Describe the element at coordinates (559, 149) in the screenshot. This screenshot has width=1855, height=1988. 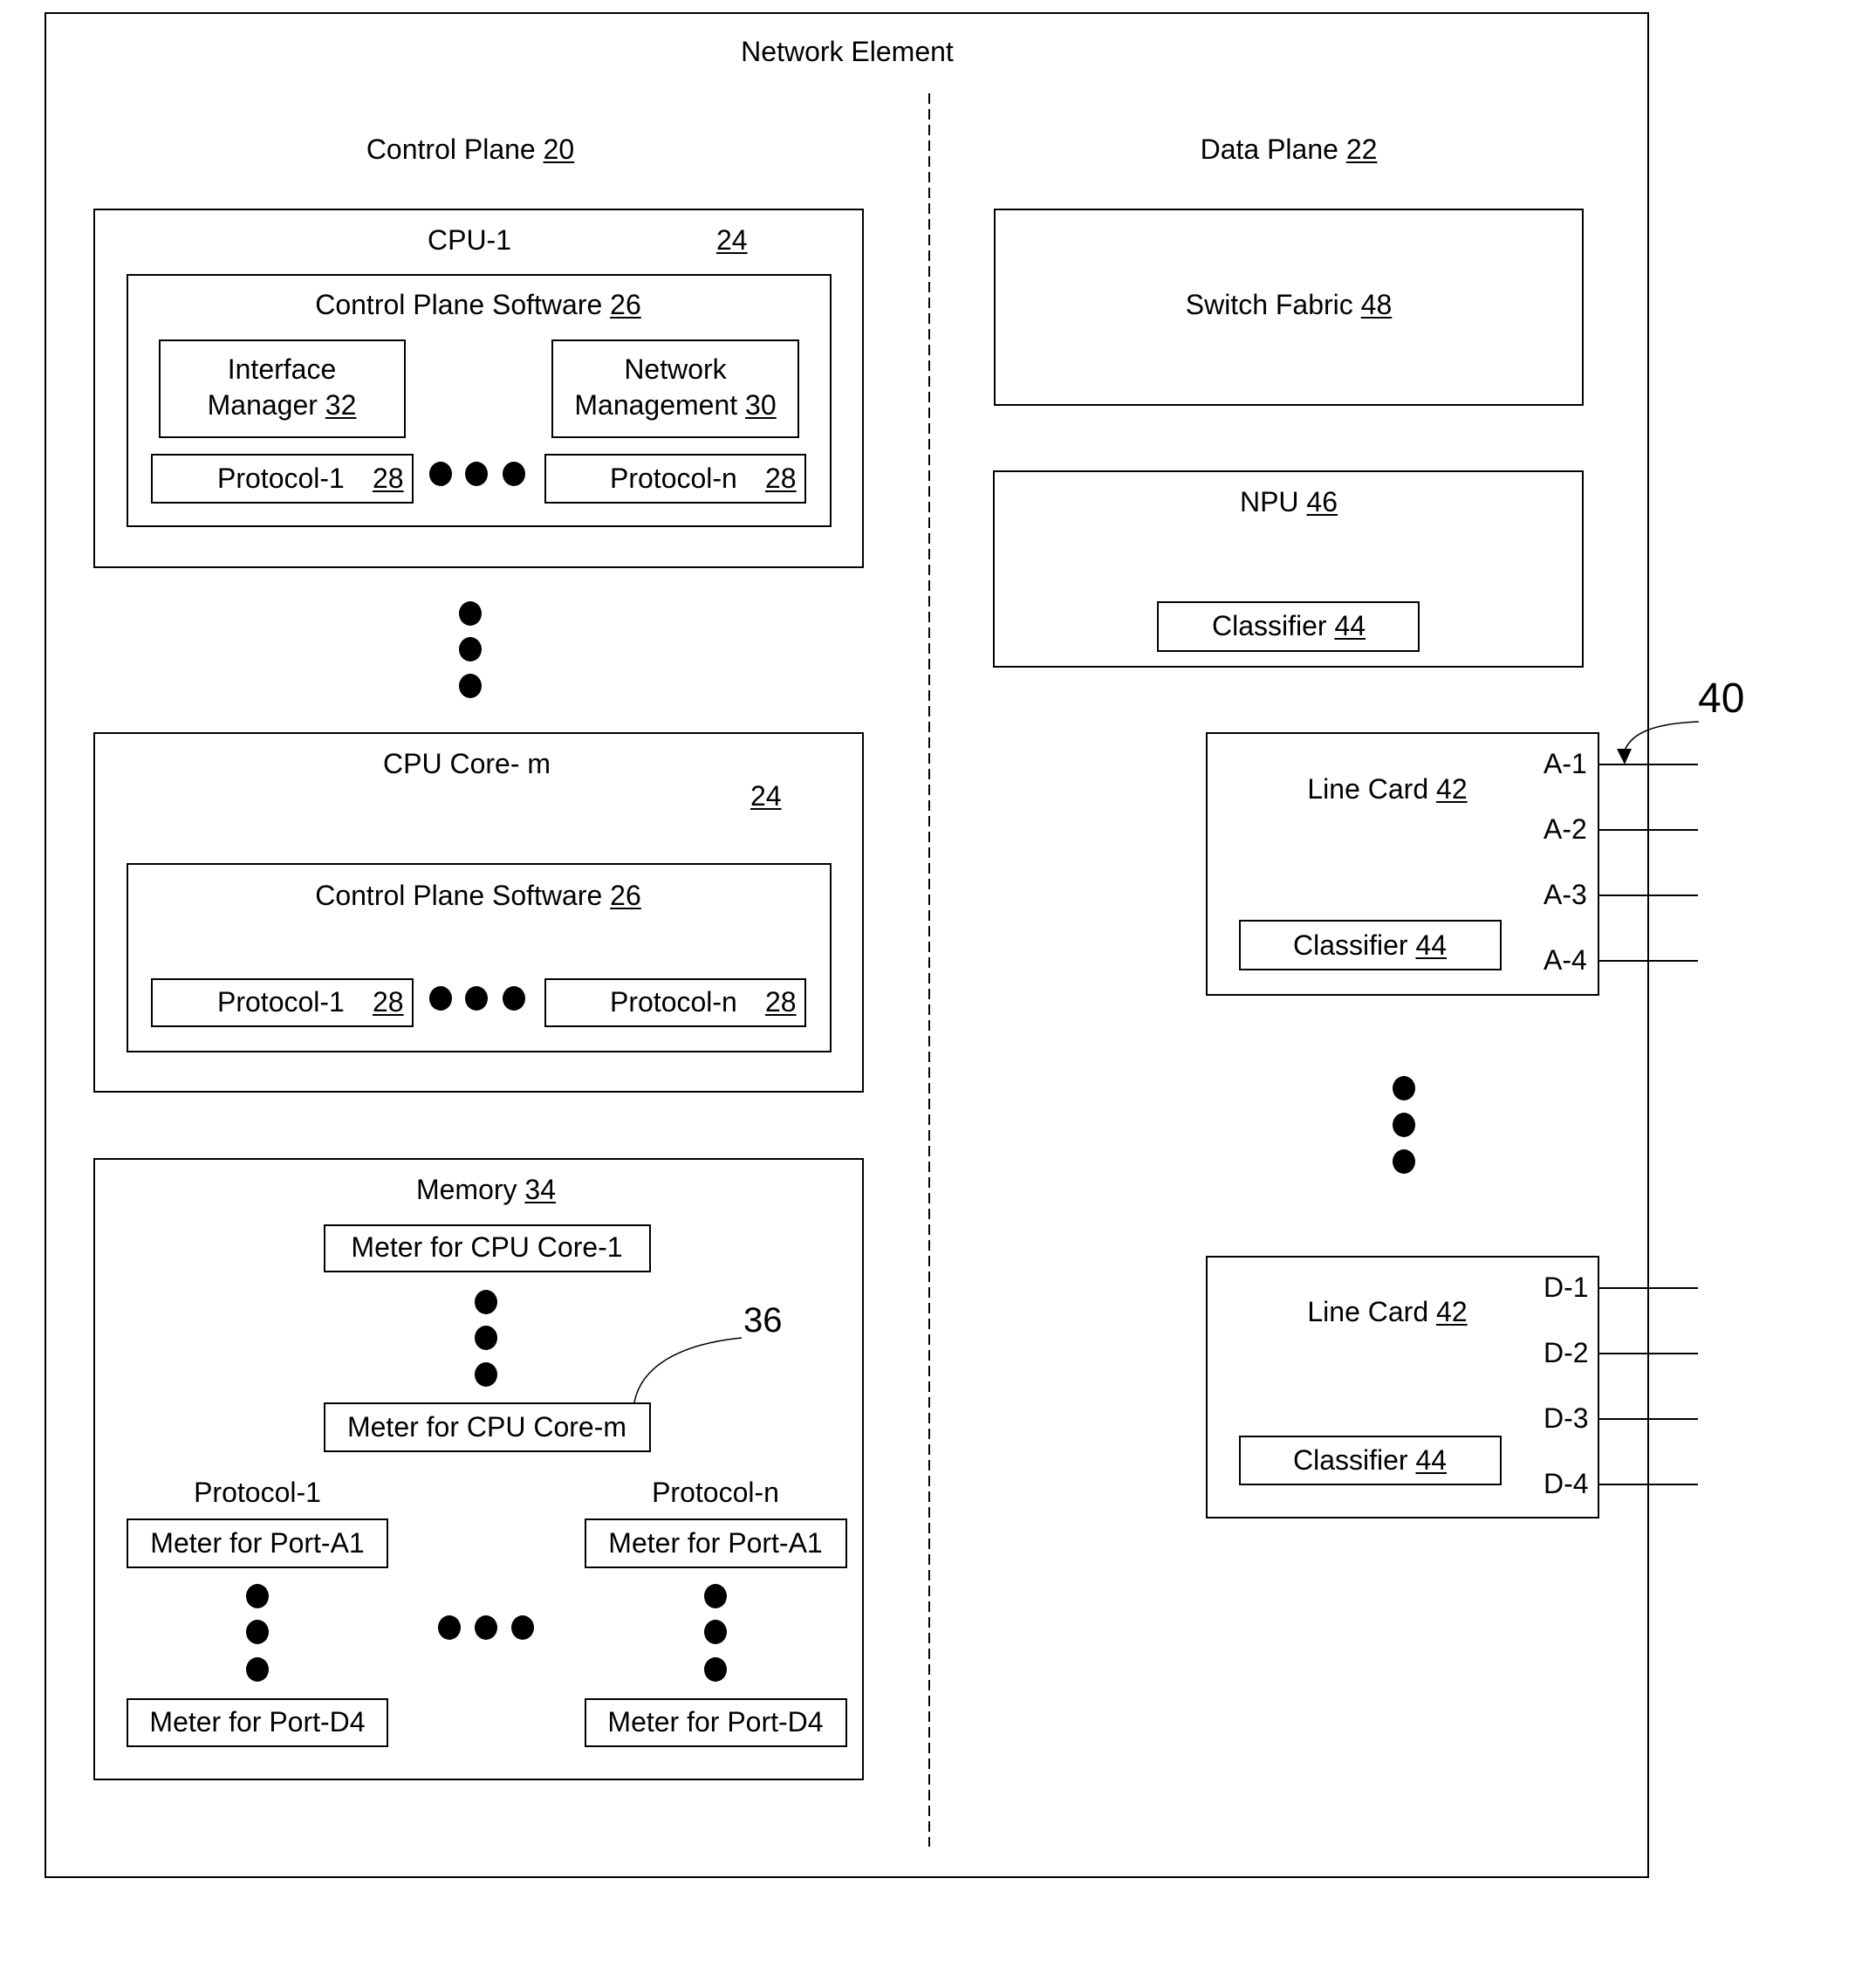
I see `control-plane-ref: 20` at that location.